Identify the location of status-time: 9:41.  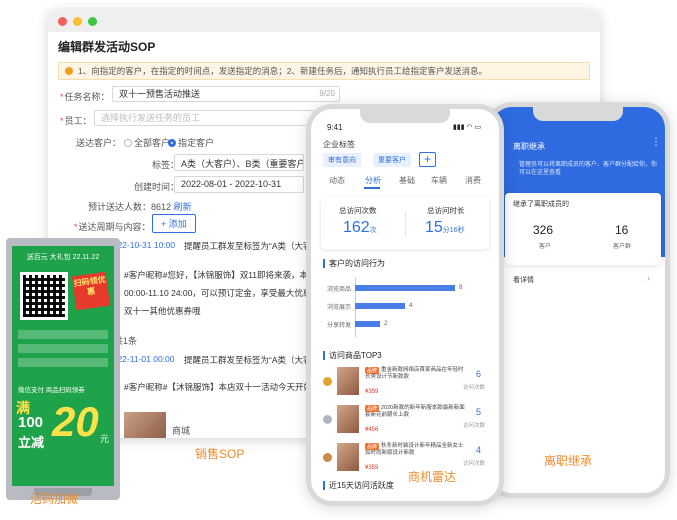
(335, 127).